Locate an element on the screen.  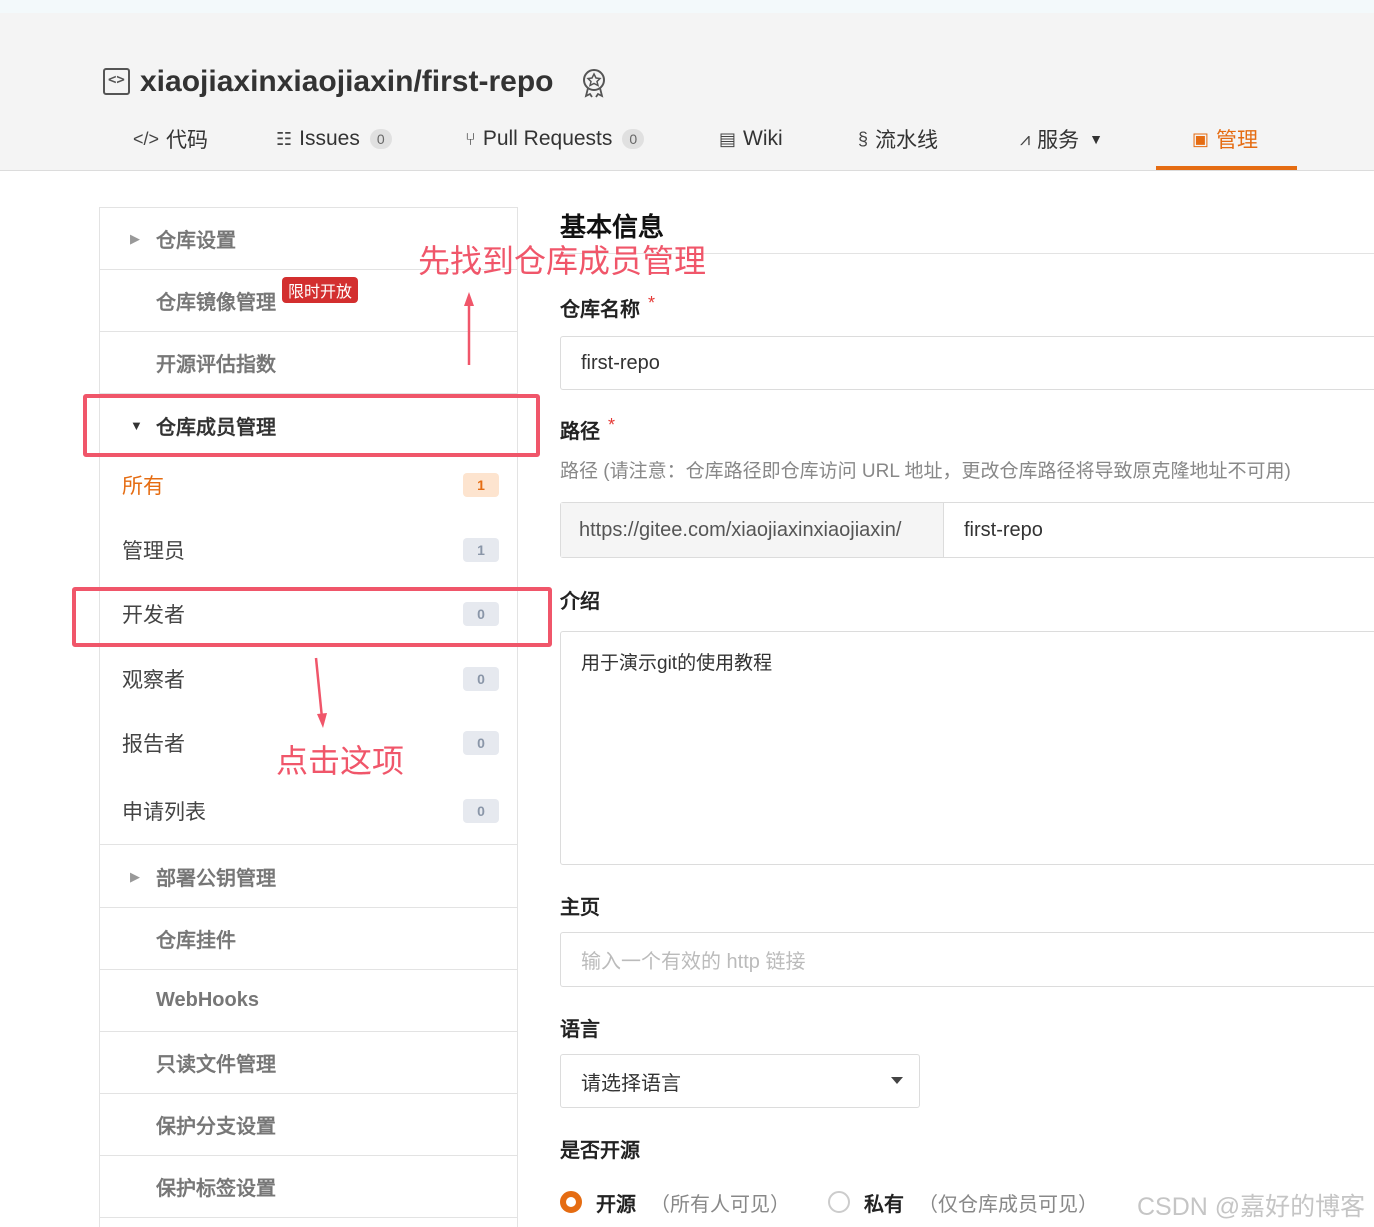
repo-code-icon is located at coordinates (116, 81).